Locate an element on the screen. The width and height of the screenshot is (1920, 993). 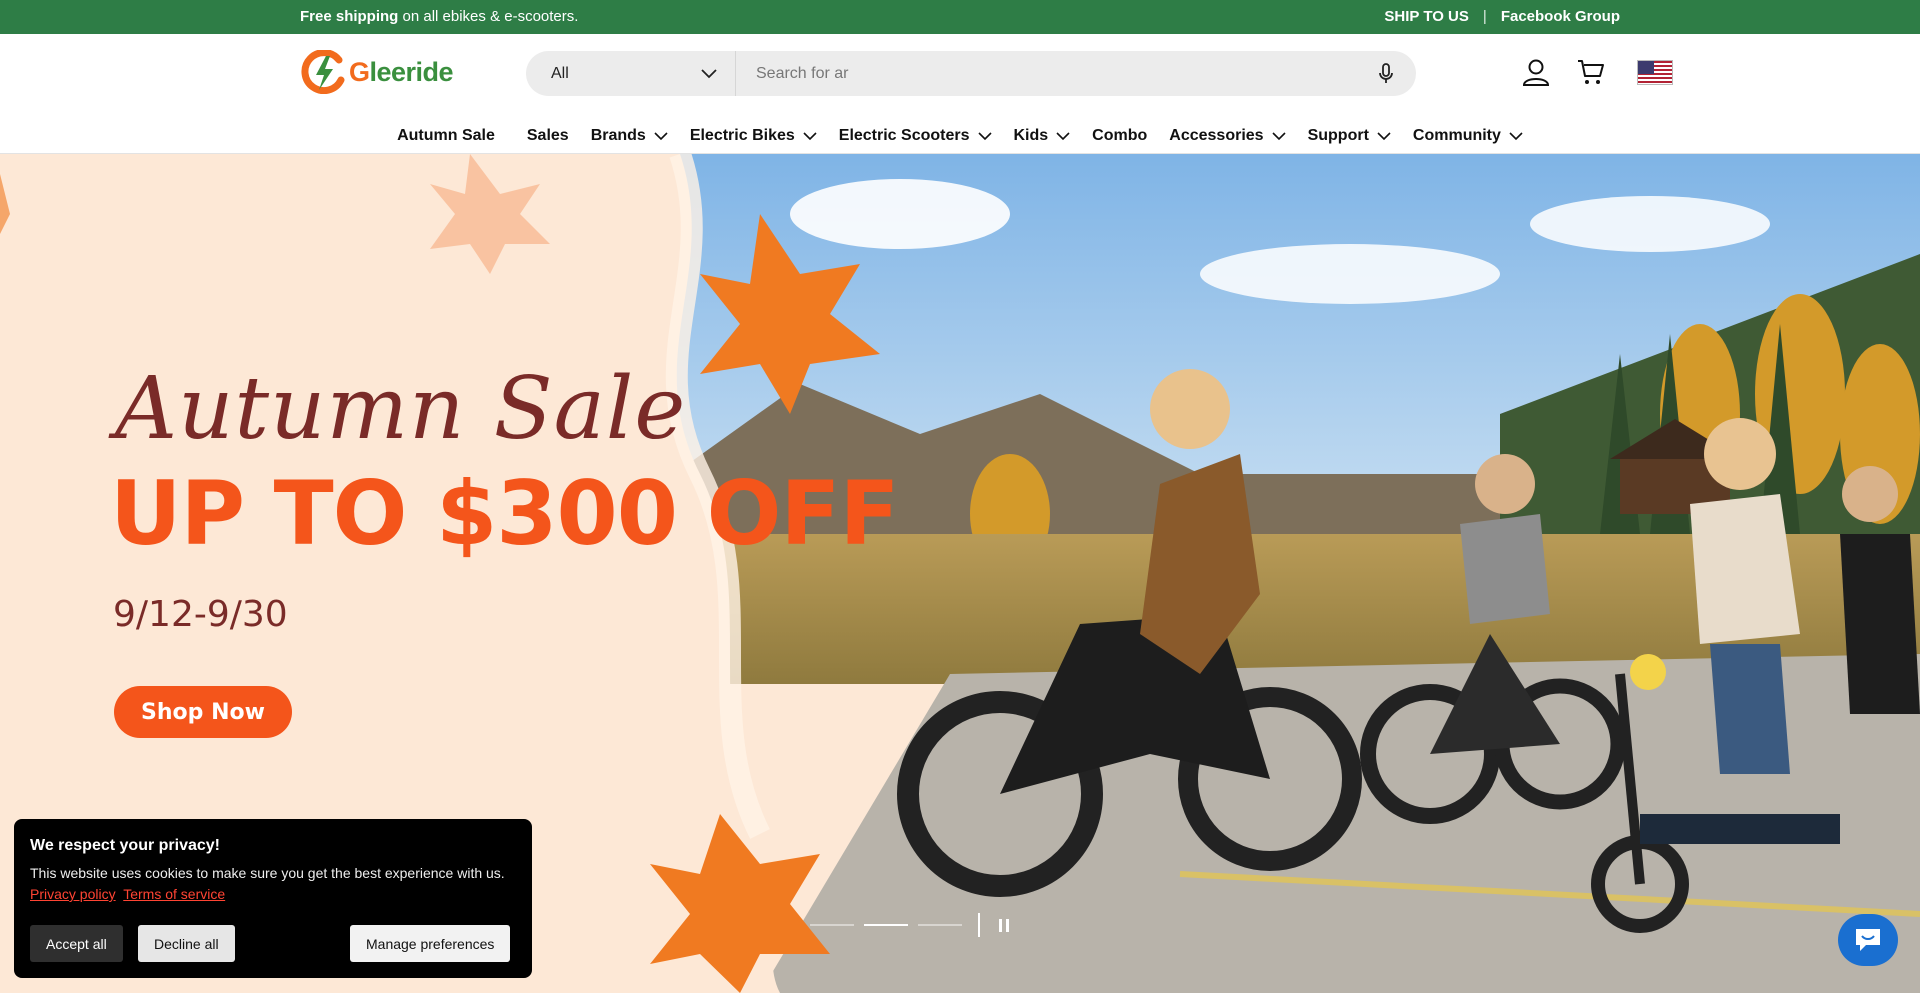
nav-item-label: Brands is located at coordinates (618, 135).